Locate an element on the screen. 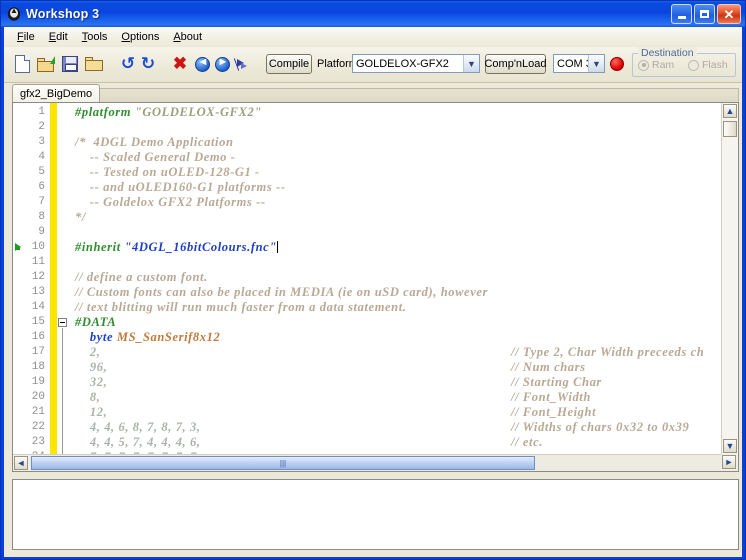 Image resolution: width=746 pixels, height=560 pixels. code-line: #DATA is located at coordinates (95, 322).